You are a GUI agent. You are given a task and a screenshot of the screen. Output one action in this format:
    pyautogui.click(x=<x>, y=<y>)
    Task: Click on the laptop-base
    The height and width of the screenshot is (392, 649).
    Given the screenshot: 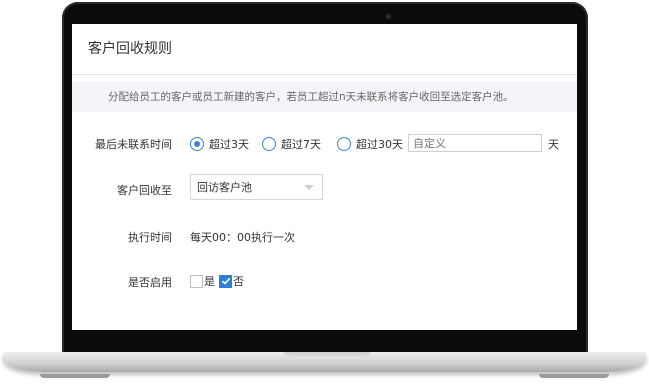 What is the action you would take?
    pyautogui.click(x=324, y=362)
    